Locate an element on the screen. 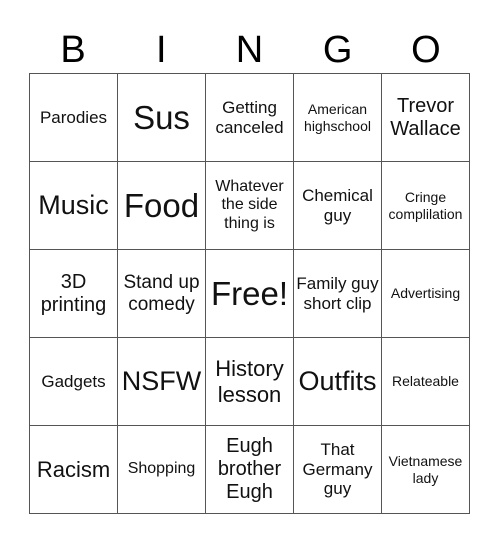  bingo-cell: Trevor Wallace is located at coordinates (426, 118).